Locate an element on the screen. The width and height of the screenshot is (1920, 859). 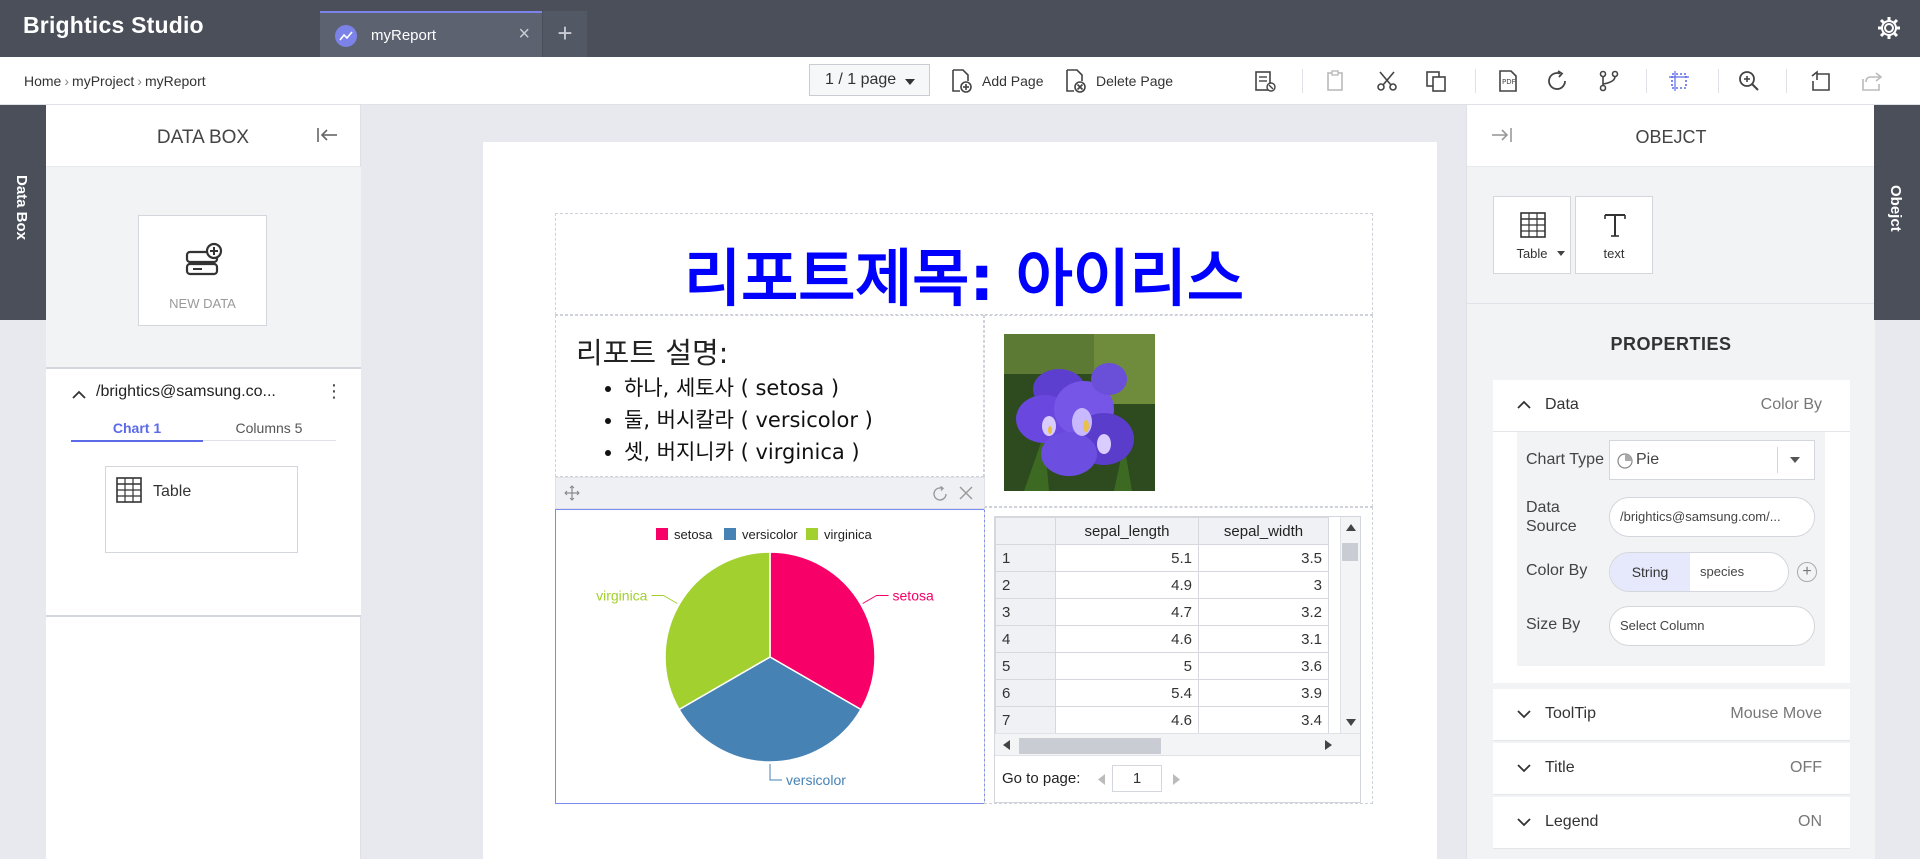
table-object-button: Table is located at coordinates (1532, 235).